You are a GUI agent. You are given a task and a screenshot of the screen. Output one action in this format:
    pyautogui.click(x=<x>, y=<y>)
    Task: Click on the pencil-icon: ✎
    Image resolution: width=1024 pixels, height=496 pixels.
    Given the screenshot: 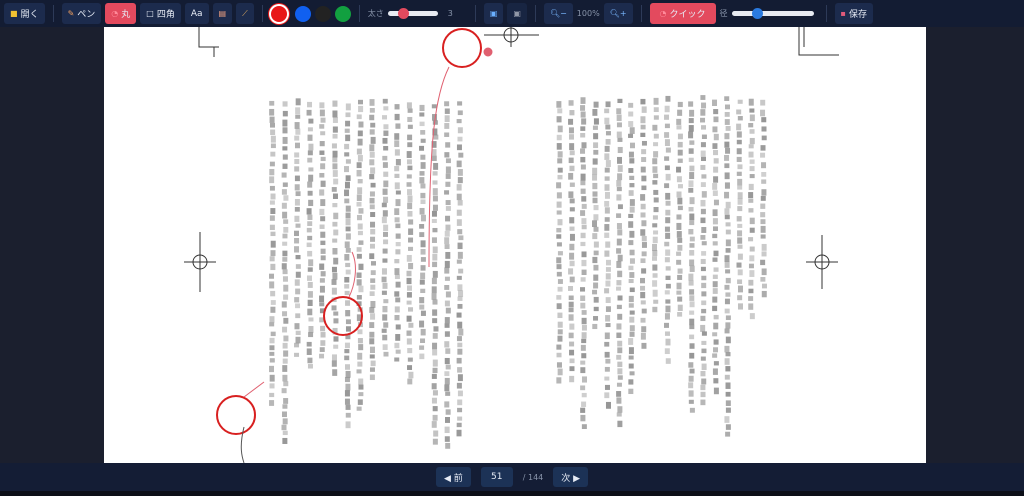 What is the action you would take?
    pyautogui.click(x=71, y=13)
    